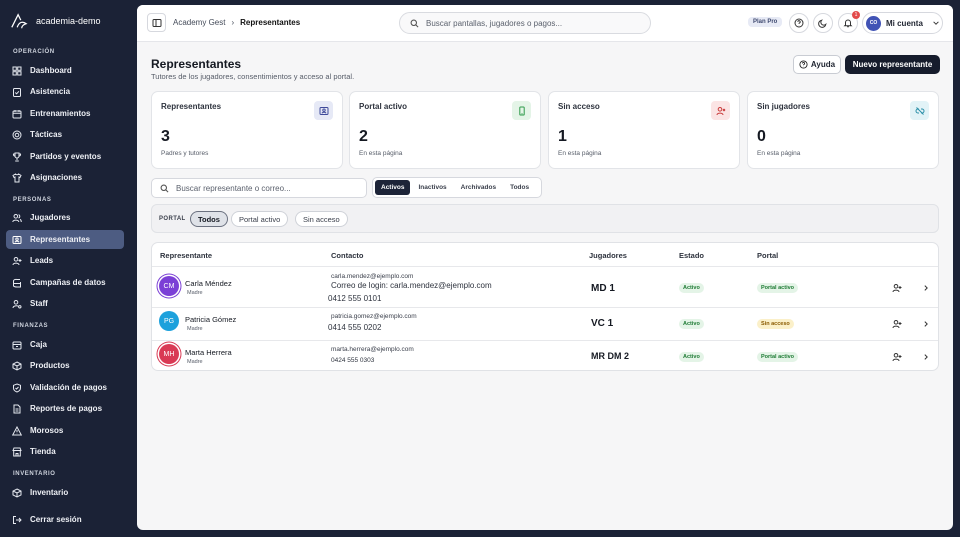 This screenshot has width=960, height=537. What do you see at coordinates (68, 21) in the screenshot?
I see `brand-name: academia-demo` at bounding box center [68, 21].